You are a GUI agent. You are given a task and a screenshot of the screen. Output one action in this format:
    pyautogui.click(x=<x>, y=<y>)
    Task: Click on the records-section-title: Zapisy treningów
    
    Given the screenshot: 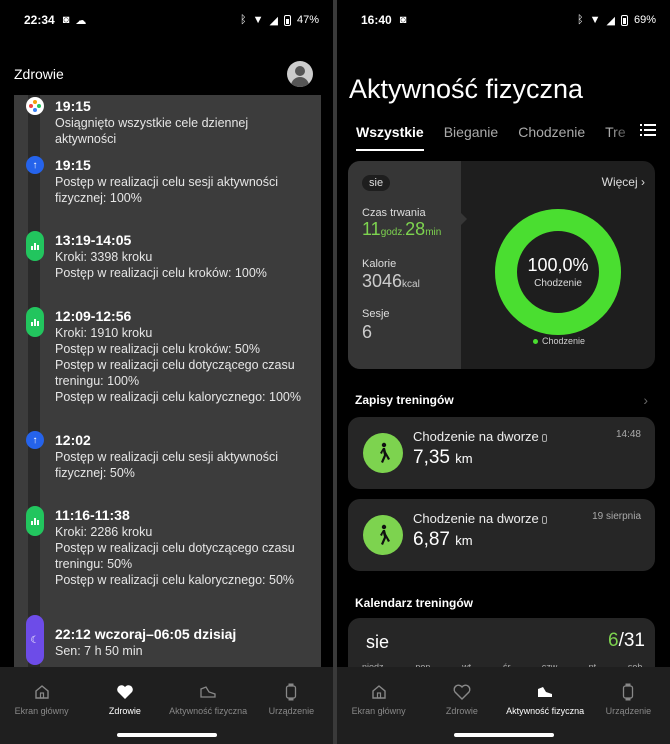 What is the action you would take?
    pyautogui.click(x=404, y=400)
    